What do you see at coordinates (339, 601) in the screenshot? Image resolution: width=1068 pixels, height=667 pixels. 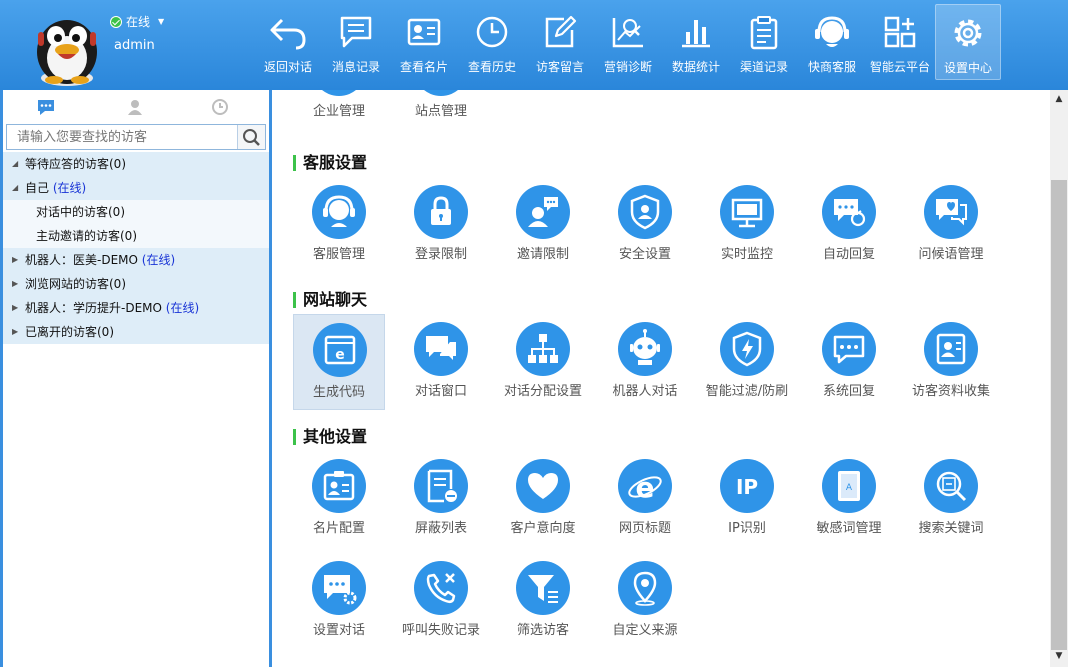 I see `tile-chat-settings: 设置对话` at bounding box center [339, 601].